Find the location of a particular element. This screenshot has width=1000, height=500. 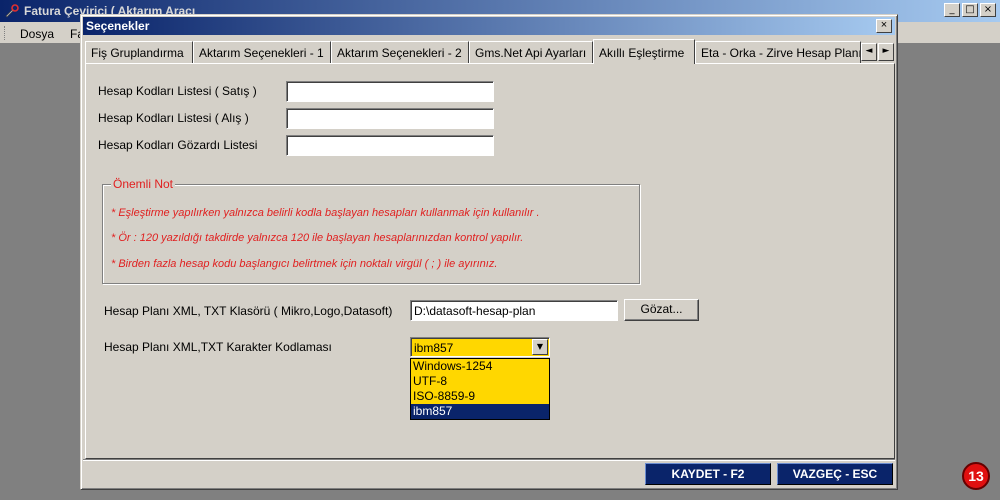

tab-gms-api-ayarlari: Gms.Net Api Ayarları is located at coordinates (531, 52).